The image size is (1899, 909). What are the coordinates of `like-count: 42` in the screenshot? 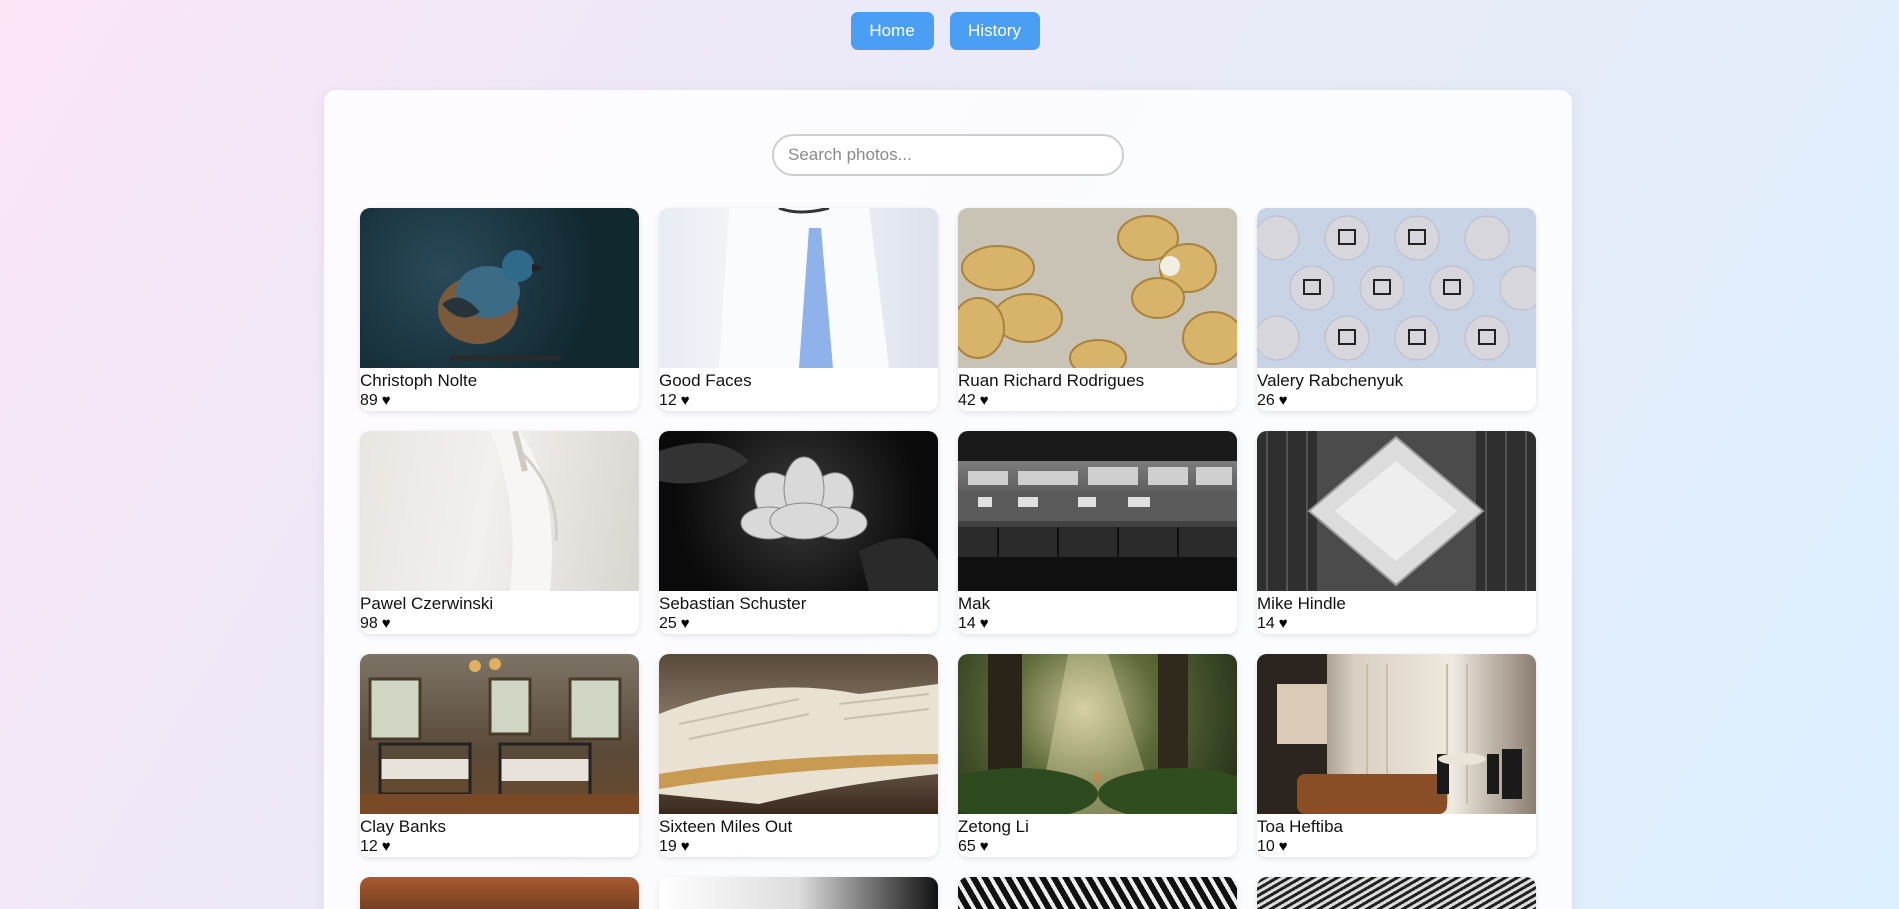 It's located at (967, 400).